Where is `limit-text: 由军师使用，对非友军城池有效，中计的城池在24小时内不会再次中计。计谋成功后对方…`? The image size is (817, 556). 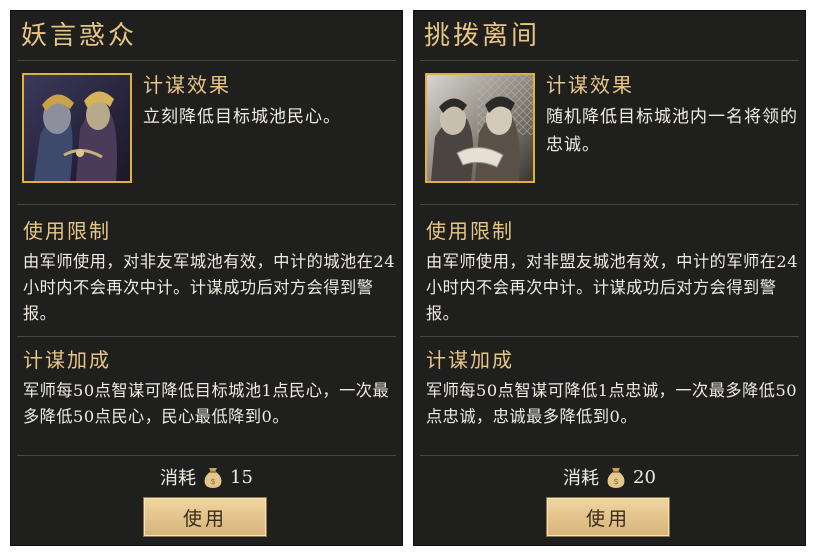 limit-text: 由军师使用，对非友军城池有效，中计的城池在24小时内不会再次中计。计谋成功后对方… is located at coordinates (209, 287).